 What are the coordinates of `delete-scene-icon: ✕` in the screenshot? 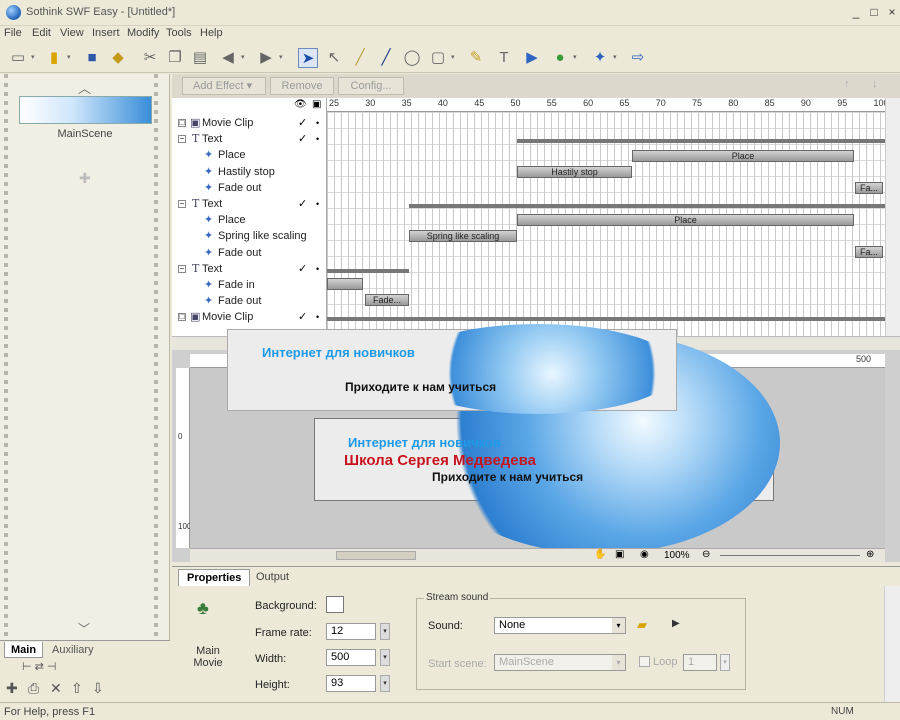 It's located at (56, 688).